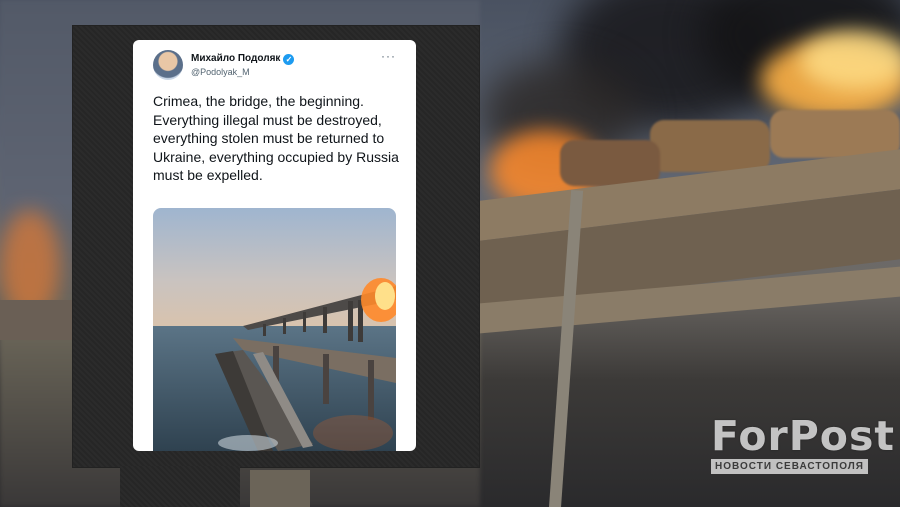 This screenshot has width=900, height=507. Describe the element at coordinates (168, 65) in the screenshot. I see `avatar` at that location.